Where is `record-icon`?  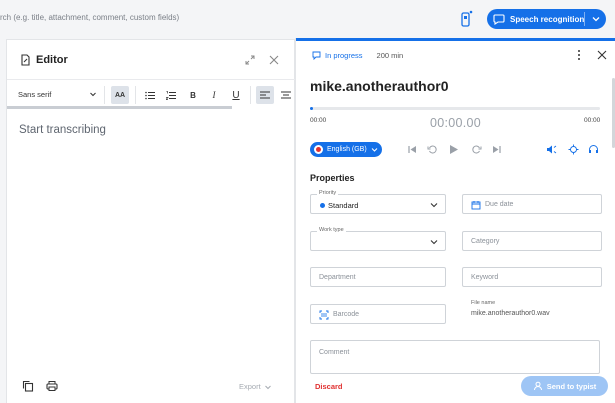
record-icon is located at coordinates (318, 149).